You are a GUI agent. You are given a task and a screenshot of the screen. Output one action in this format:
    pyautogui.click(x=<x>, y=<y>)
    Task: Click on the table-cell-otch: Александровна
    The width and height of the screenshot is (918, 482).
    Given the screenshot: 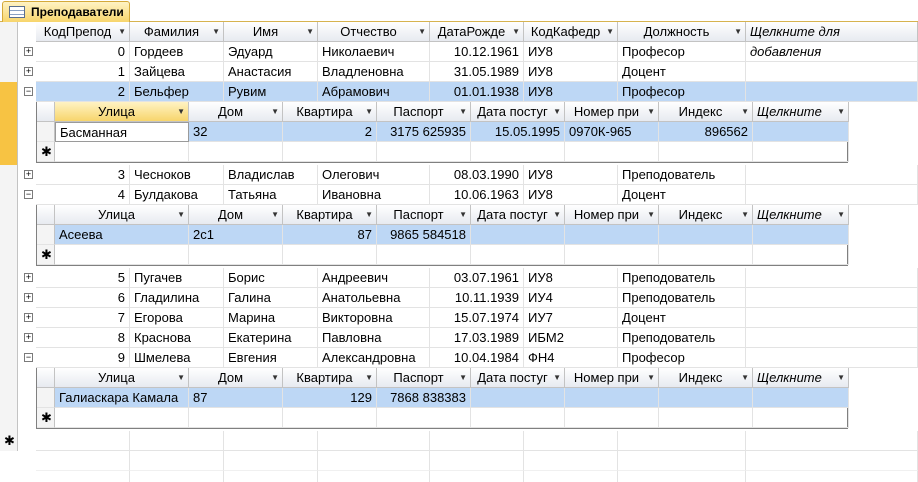 What is the action you would take?
    pyautogui.click(x=374, y=358)
    